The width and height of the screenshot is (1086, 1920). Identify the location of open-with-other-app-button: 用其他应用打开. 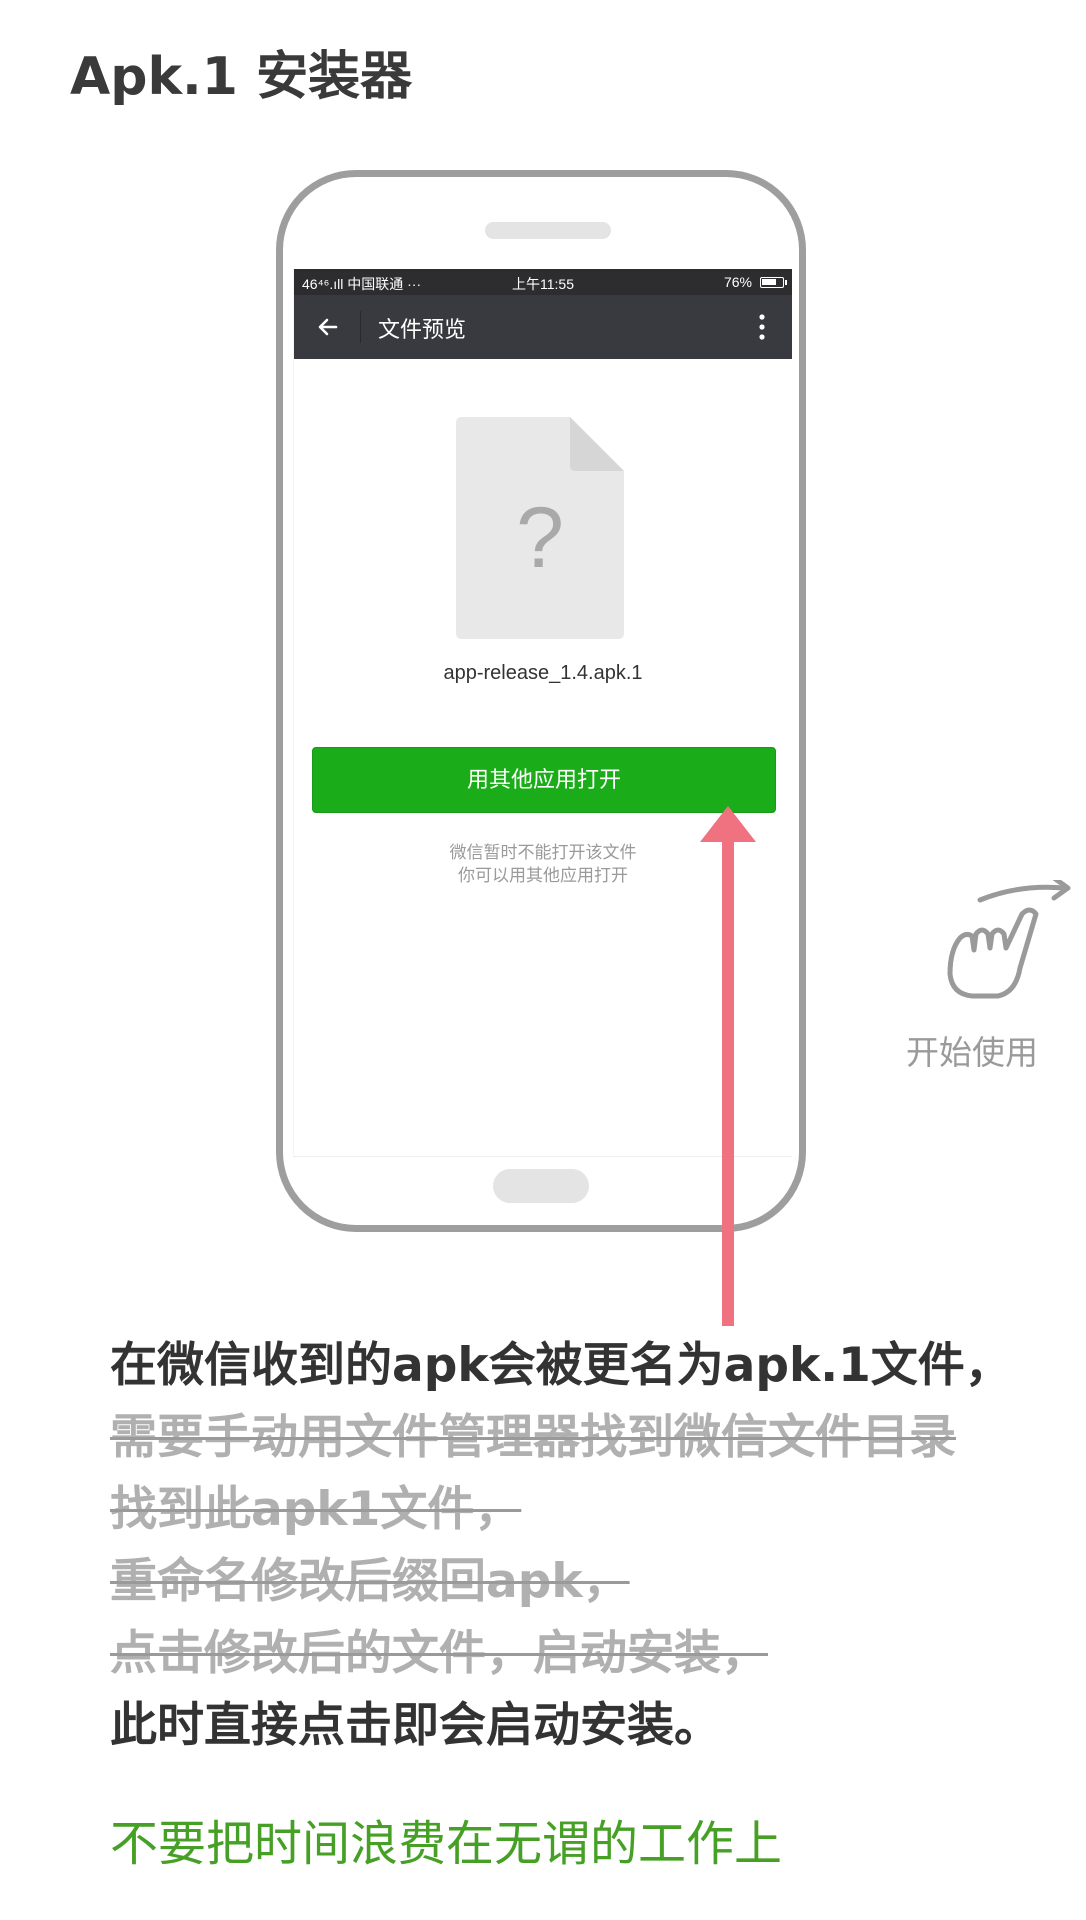
(544, 780).